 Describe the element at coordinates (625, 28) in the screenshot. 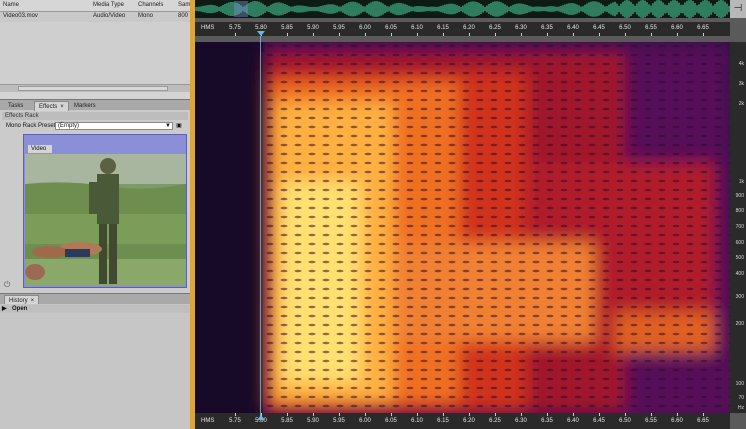

I see `time-tick-label: 6.50` at that location.